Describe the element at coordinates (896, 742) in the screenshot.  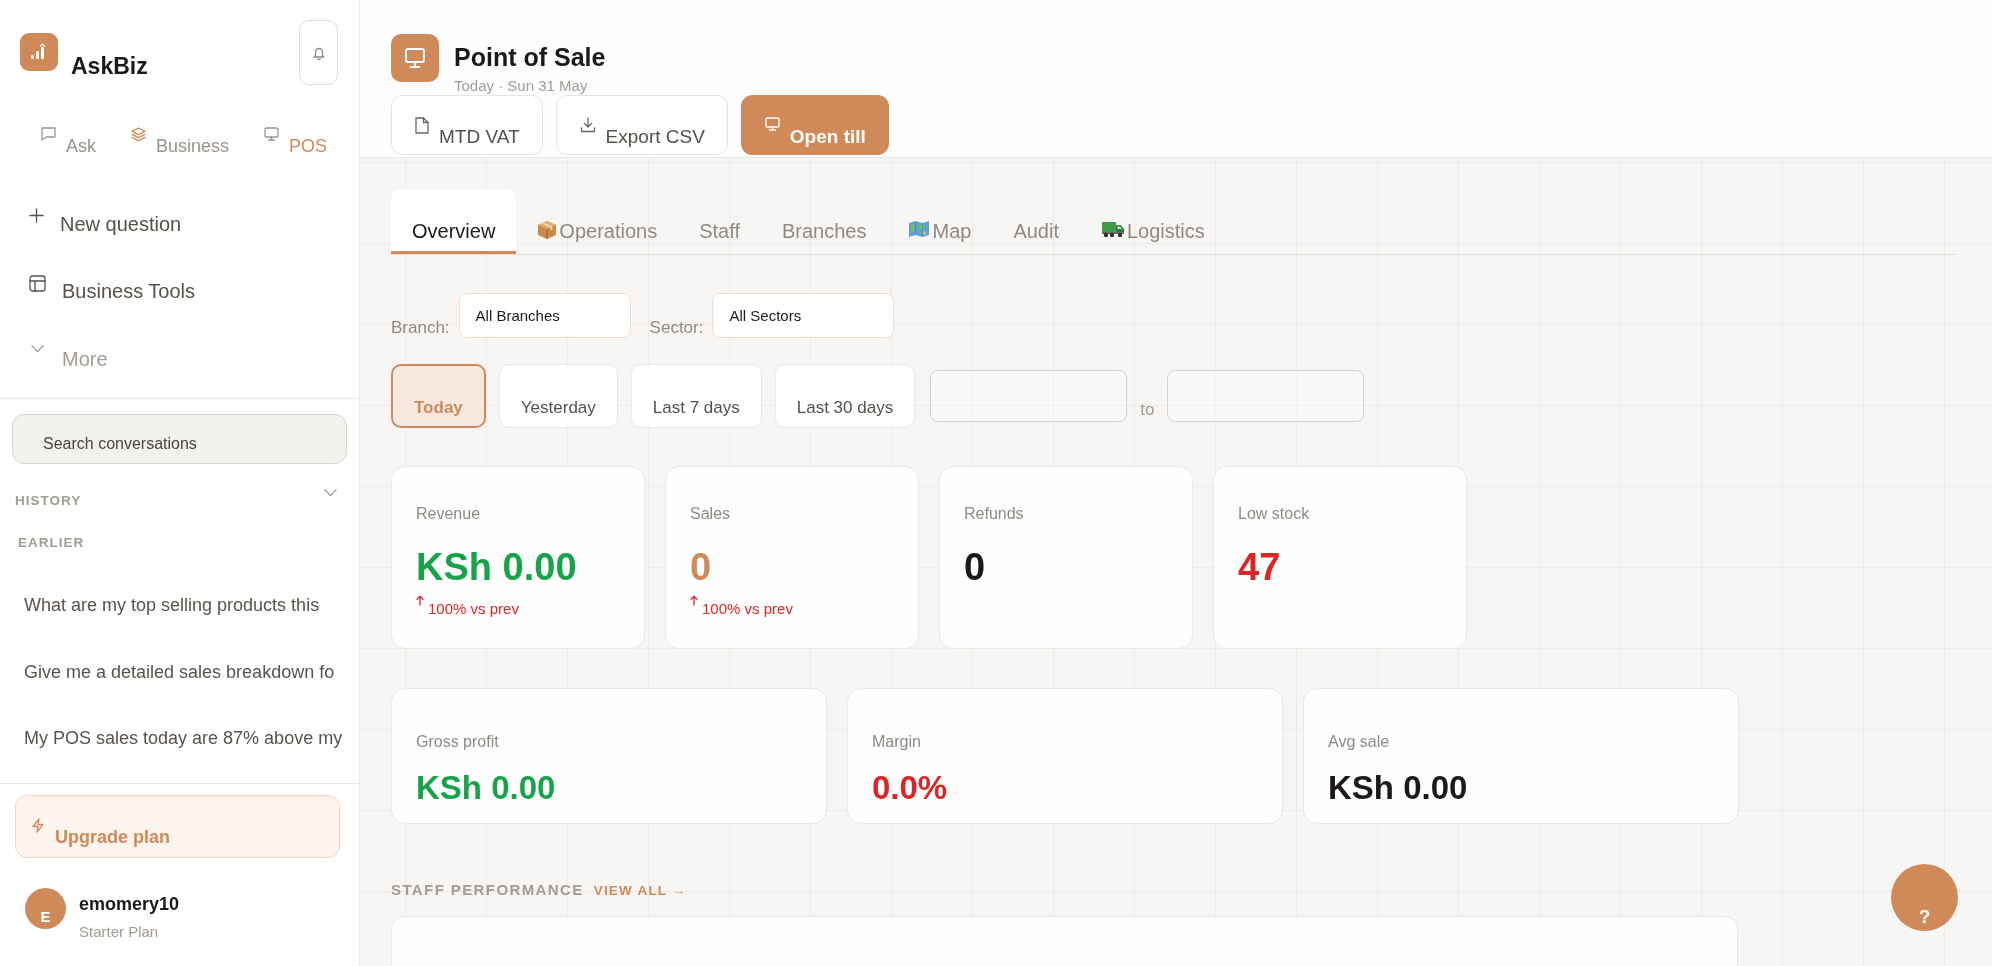
I see `kpi-label: Margin` at that location.